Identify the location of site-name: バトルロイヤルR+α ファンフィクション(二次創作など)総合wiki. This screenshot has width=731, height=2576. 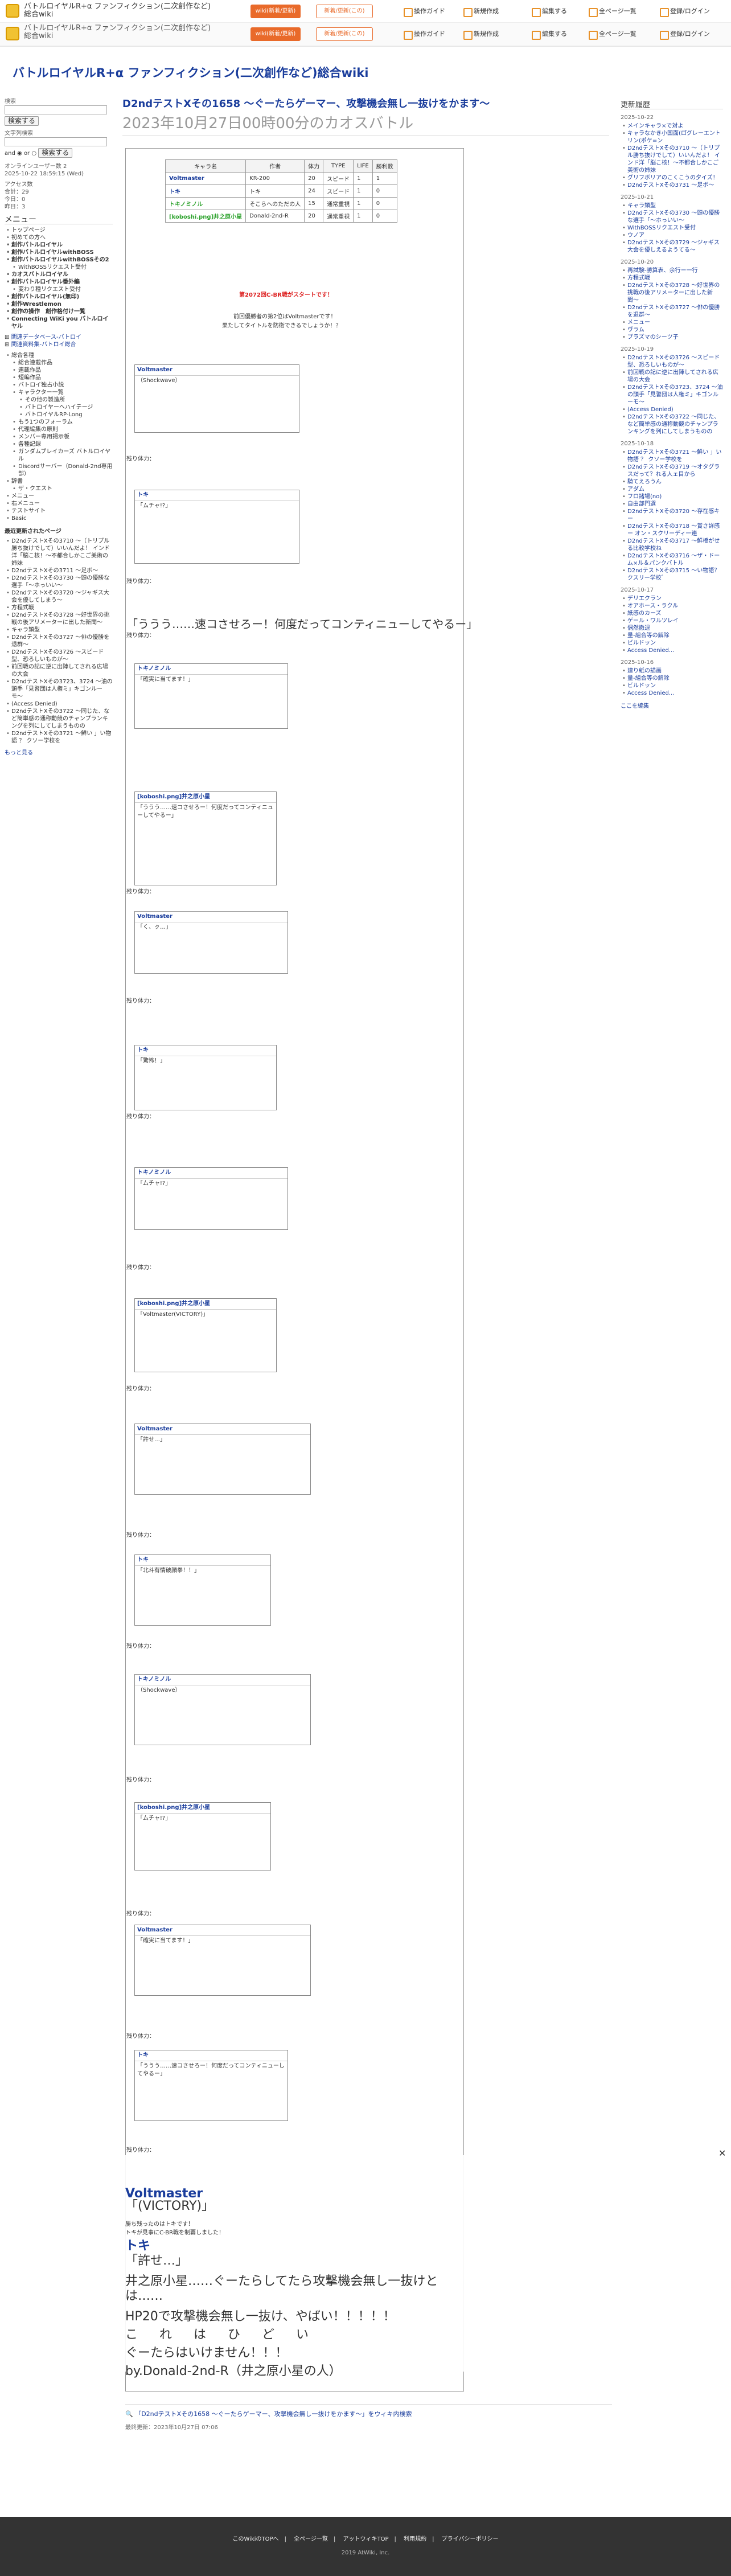
(120, 11).